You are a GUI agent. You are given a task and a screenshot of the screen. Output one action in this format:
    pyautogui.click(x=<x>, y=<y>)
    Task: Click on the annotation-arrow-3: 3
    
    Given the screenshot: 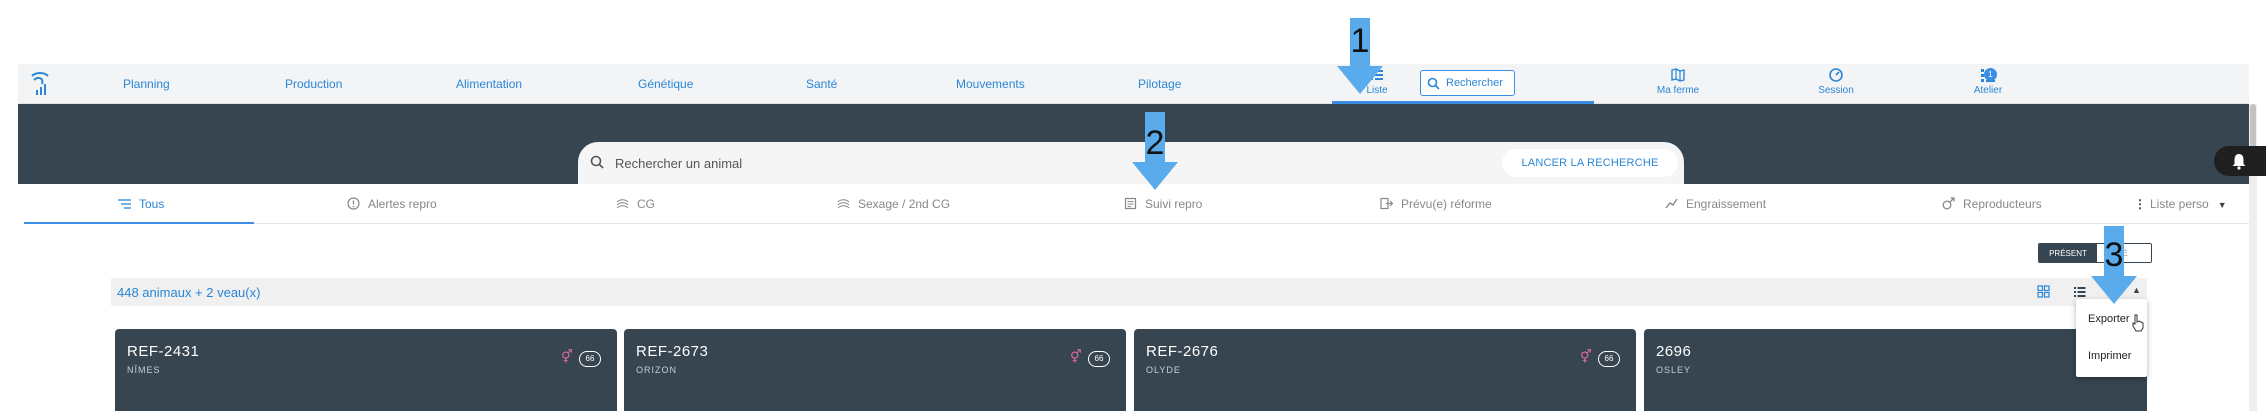 What is the action you would take?
    pyautogui.click(x=2114, y=266)
    